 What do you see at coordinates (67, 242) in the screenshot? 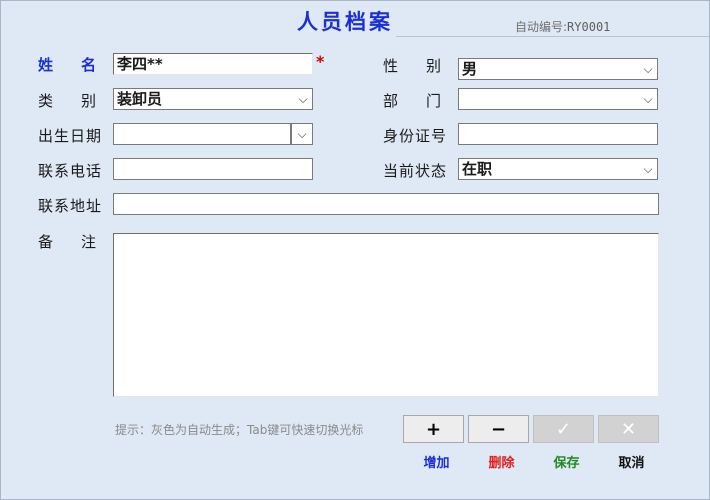
I see `remark-label: 备注` at bounding box center [67, 242].